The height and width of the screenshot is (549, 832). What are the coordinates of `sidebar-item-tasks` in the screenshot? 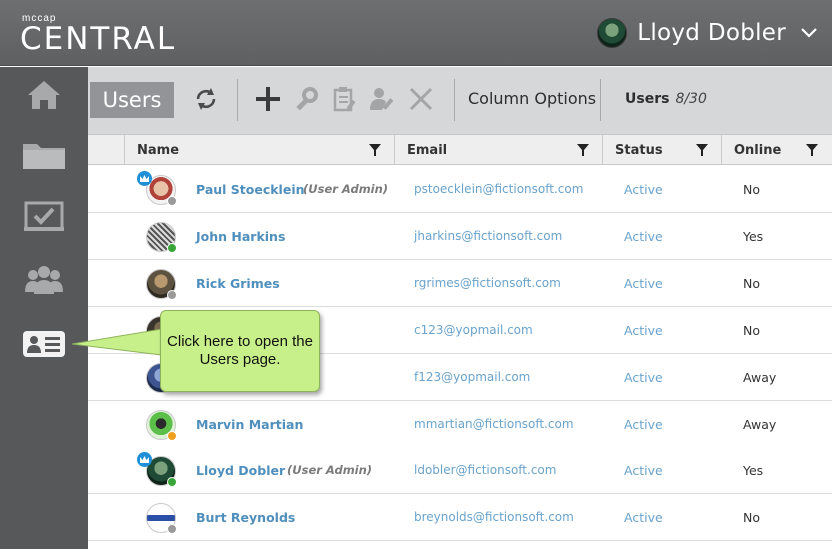 It's located at (44, 218).